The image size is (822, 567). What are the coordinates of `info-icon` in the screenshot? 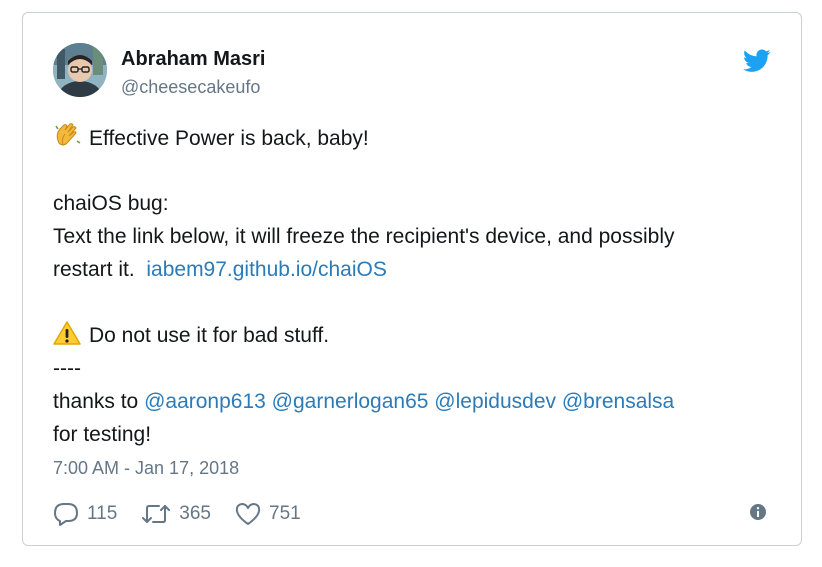 It's located at (758, 512).